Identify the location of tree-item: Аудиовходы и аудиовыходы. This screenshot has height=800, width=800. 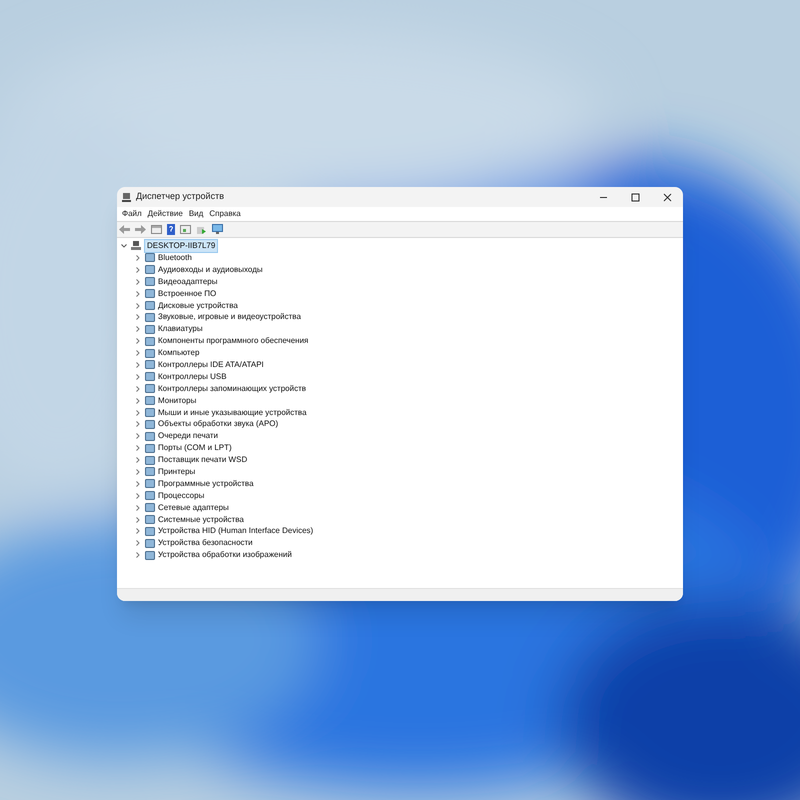
(210, 270).